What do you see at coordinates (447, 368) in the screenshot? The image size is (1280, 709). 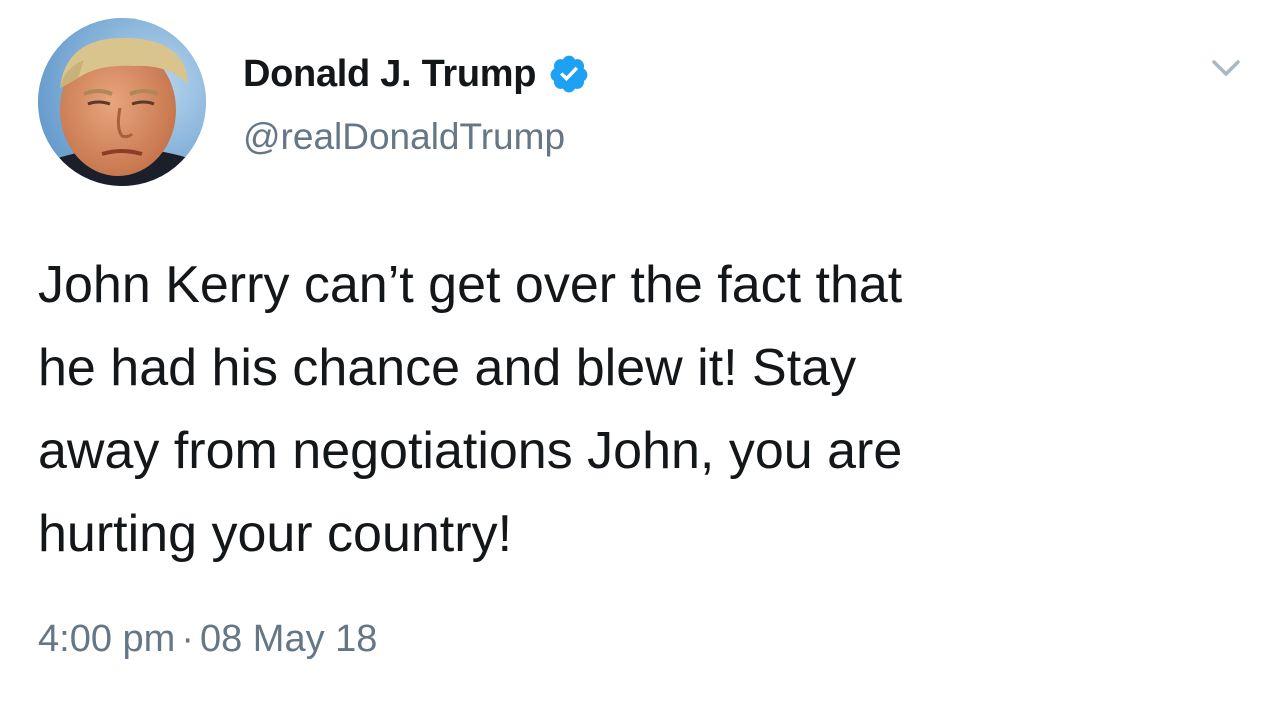 I see `tweet-text-line: he had his chance and blew it! Stay` at bounding box center [447, 368].